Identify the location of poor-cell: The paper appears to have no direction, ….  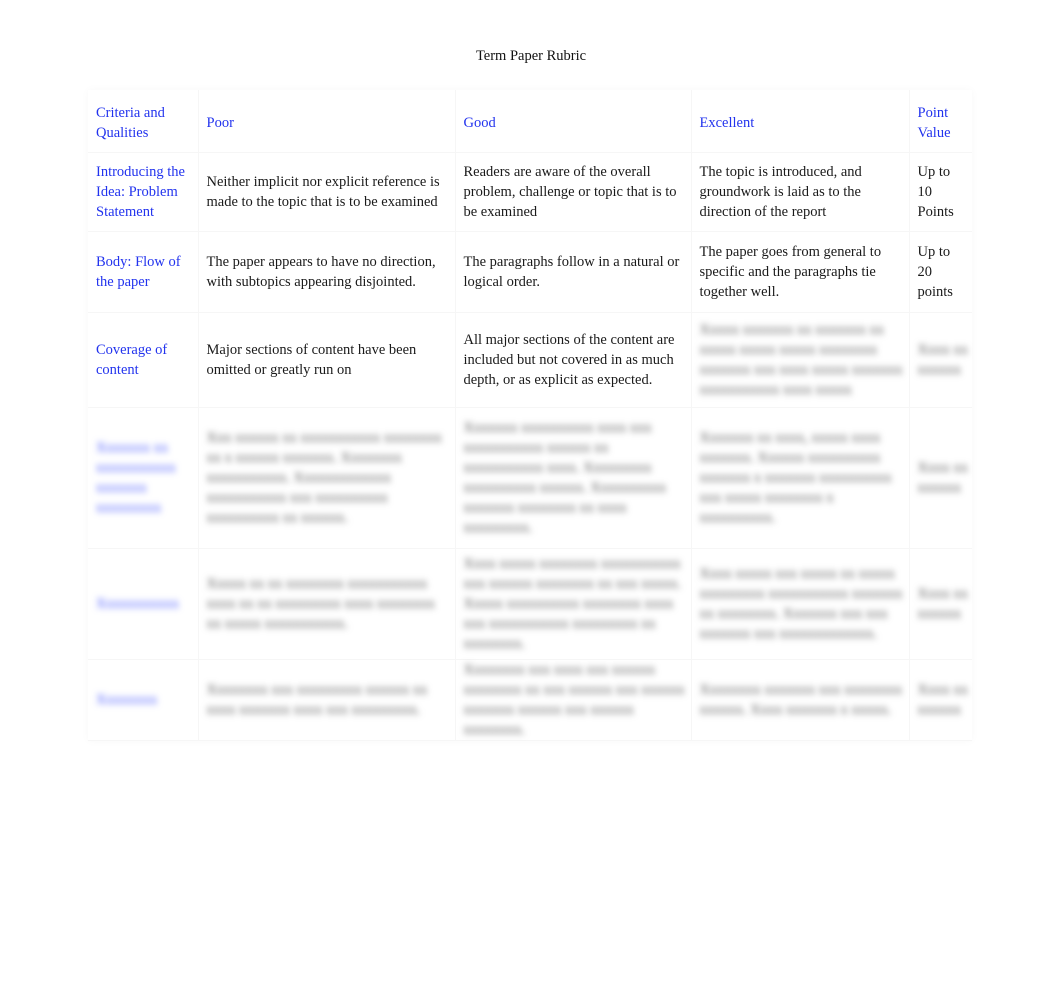
(327, 272).